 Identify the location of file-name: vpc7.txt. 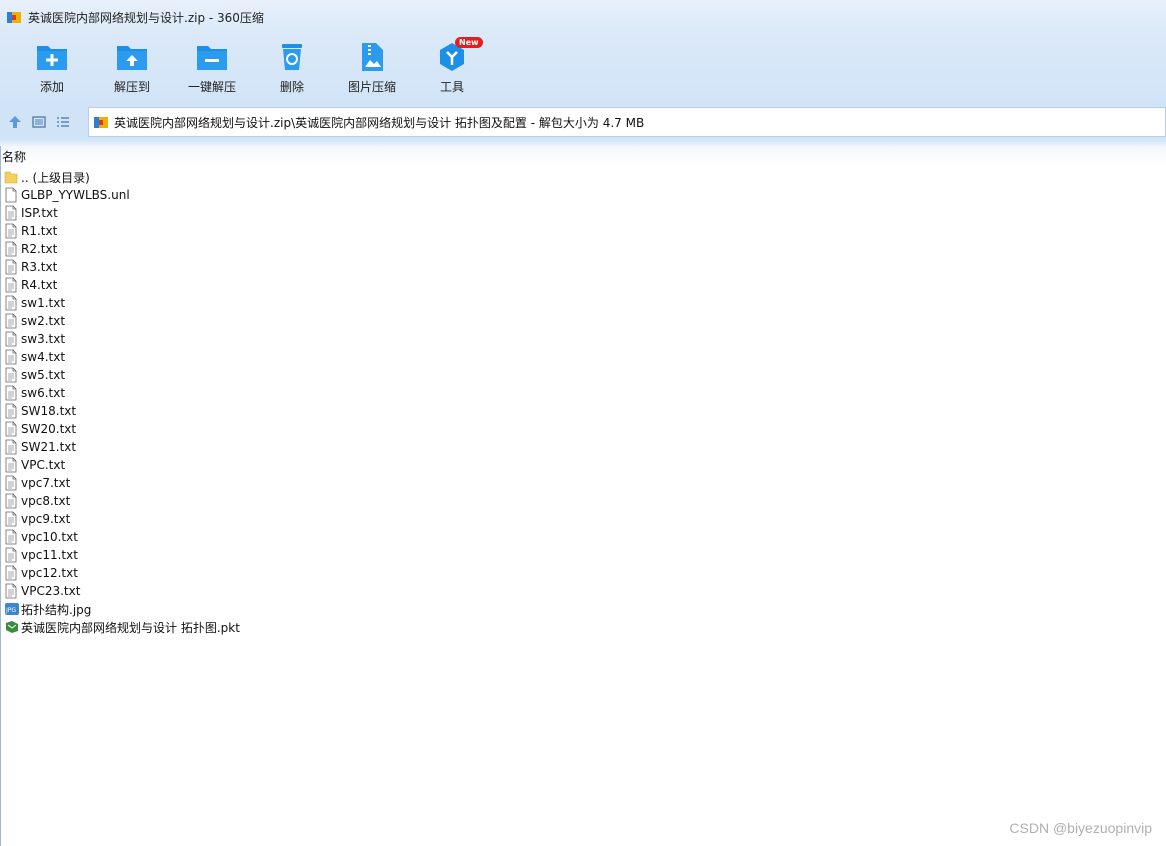
(46, 483).